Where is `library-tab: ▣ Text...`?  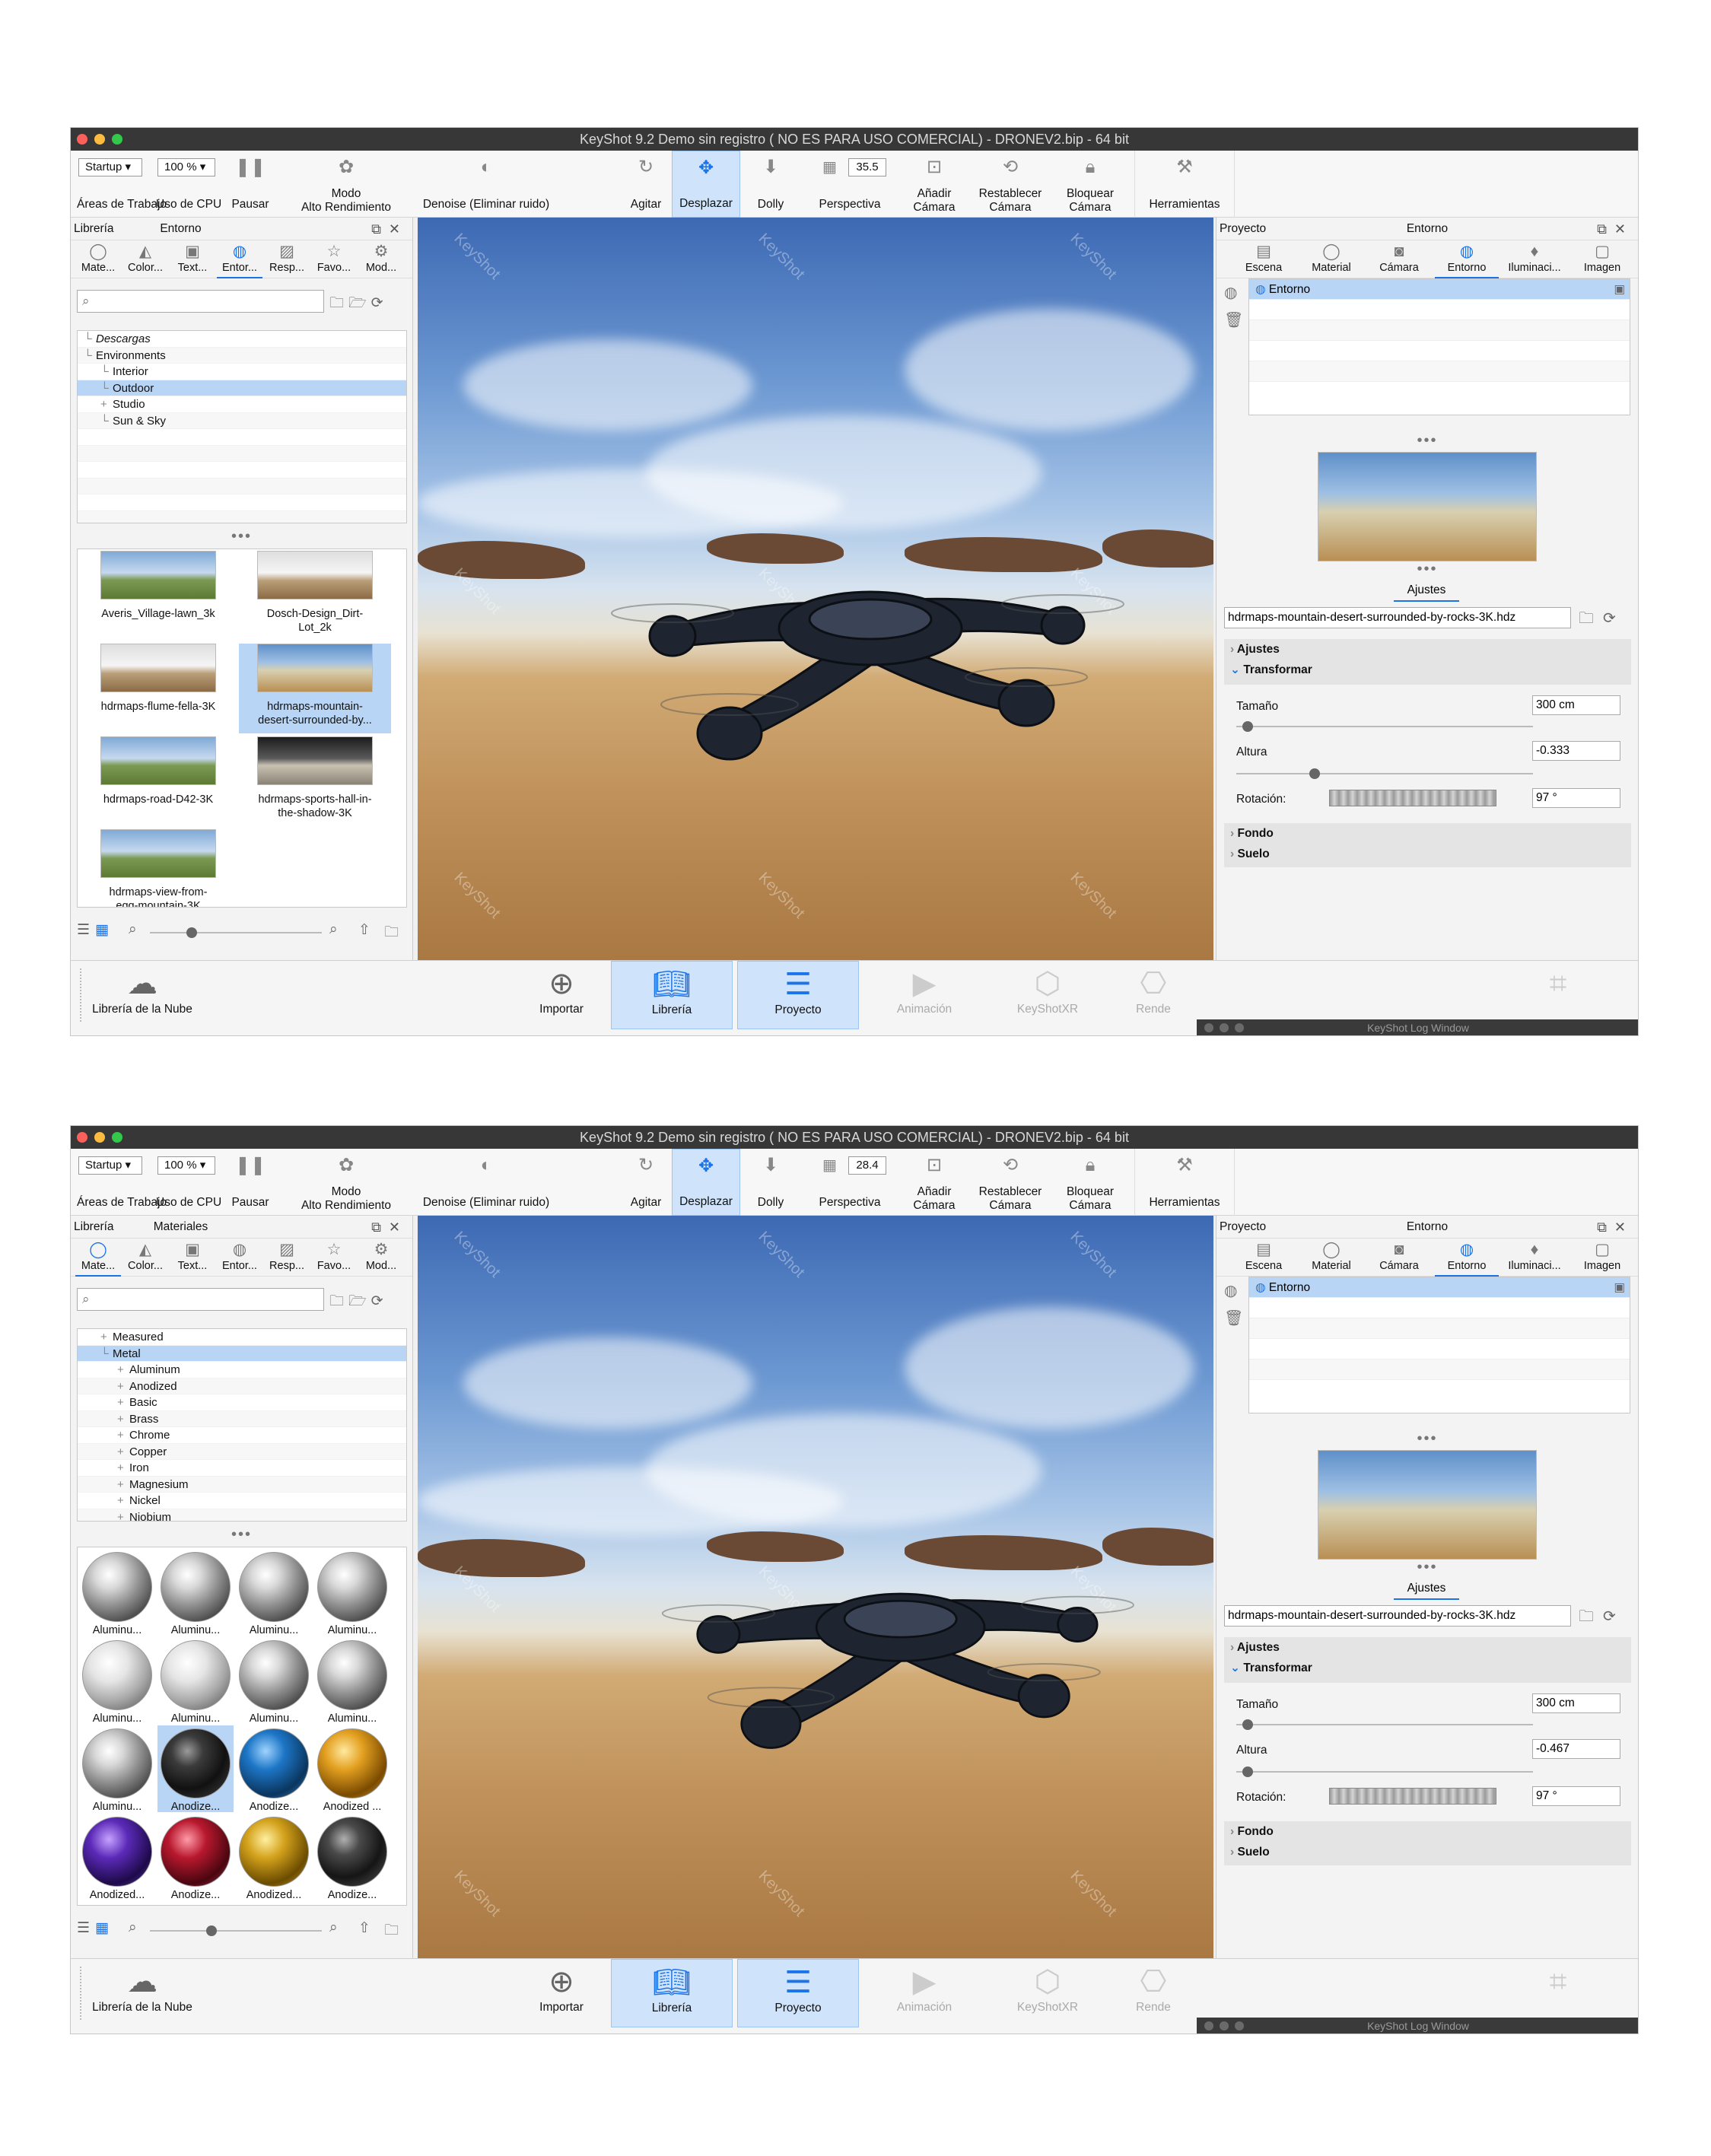
library-tab: ▣ Text... is located at coordinates (192, 259).